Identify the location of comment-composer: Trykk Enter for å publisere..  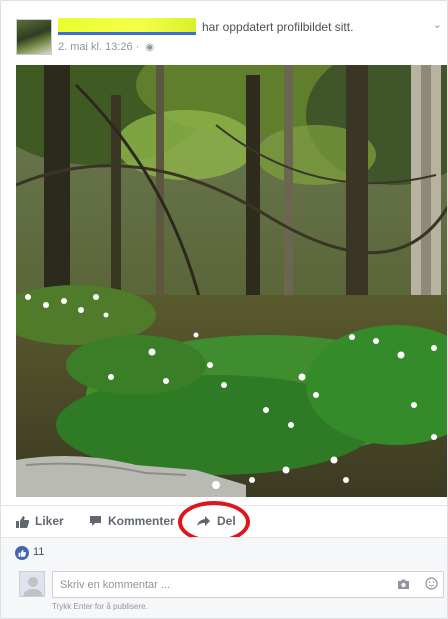
(224, 591).